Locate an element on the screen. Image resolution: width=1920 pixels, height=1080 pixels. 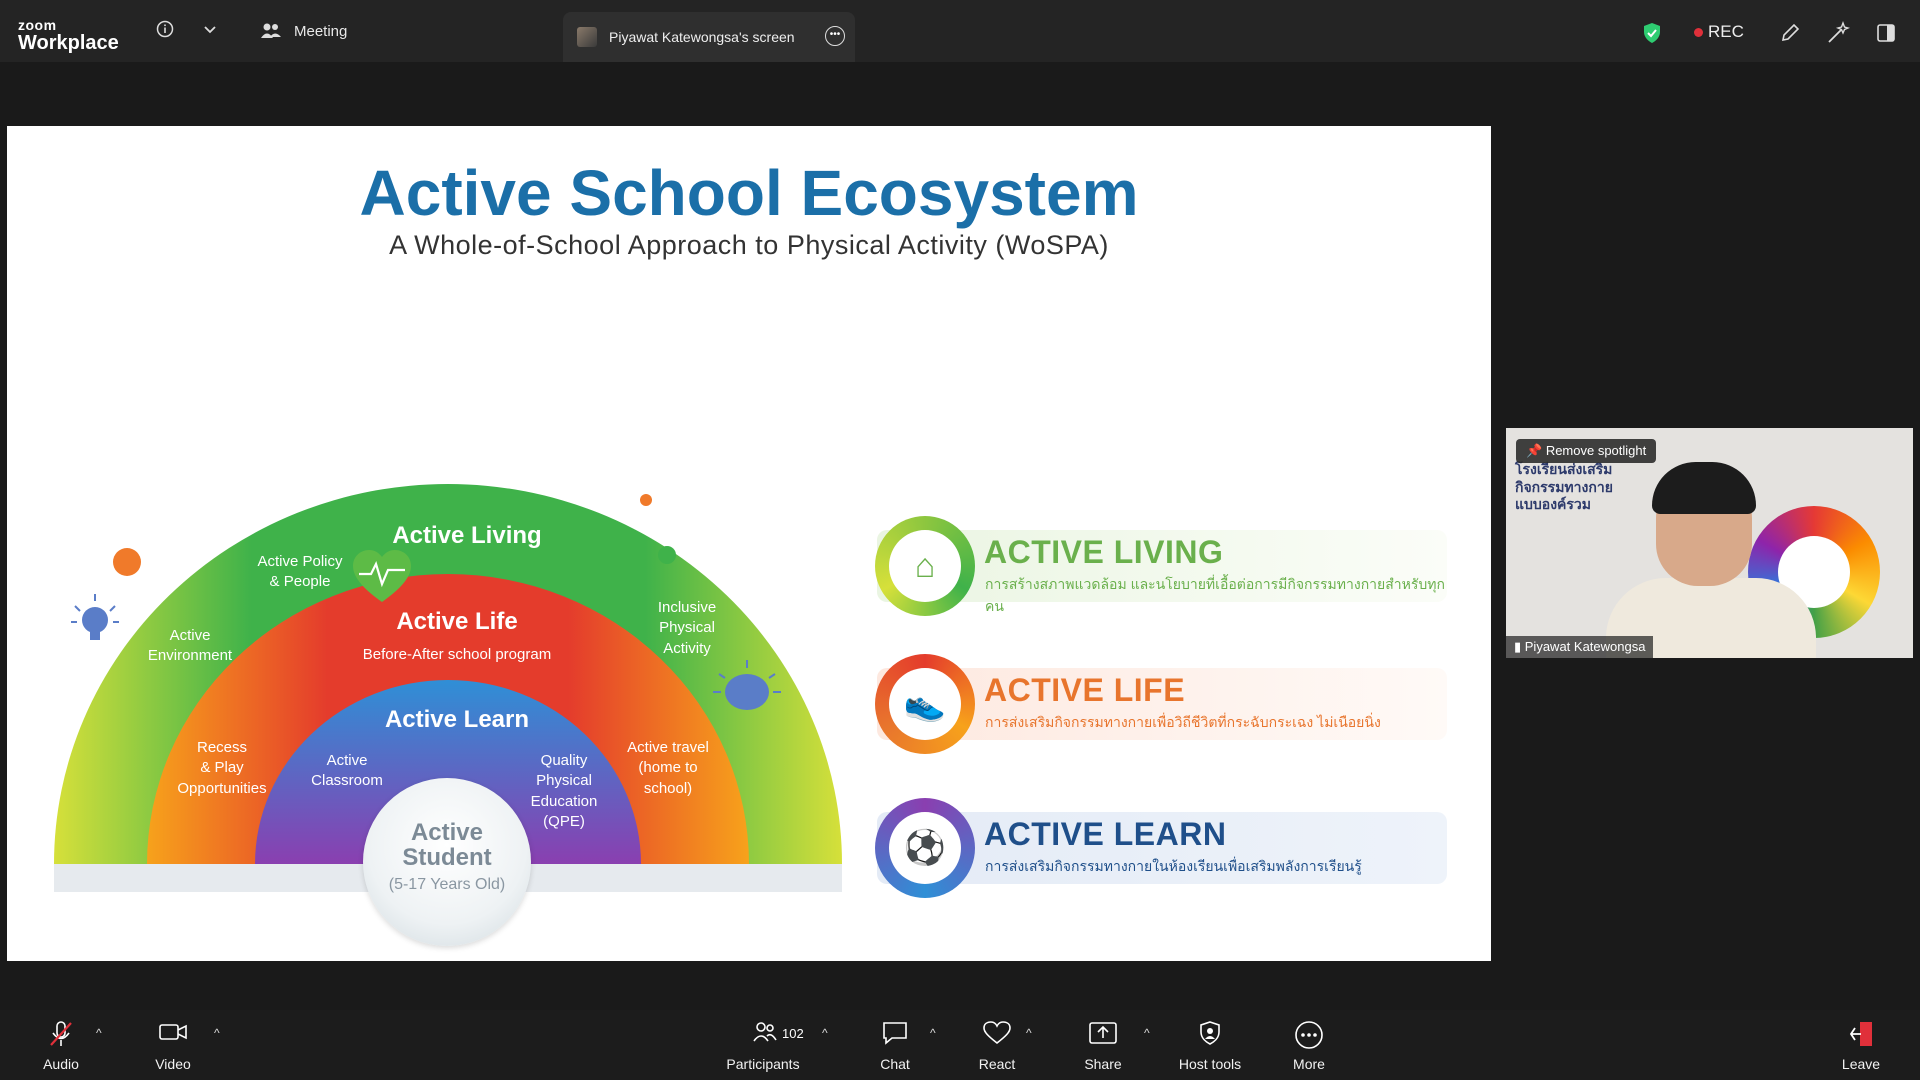
inclusive-pa-caption: Inclusive Physical Activity is located at coordinates (687, 628).